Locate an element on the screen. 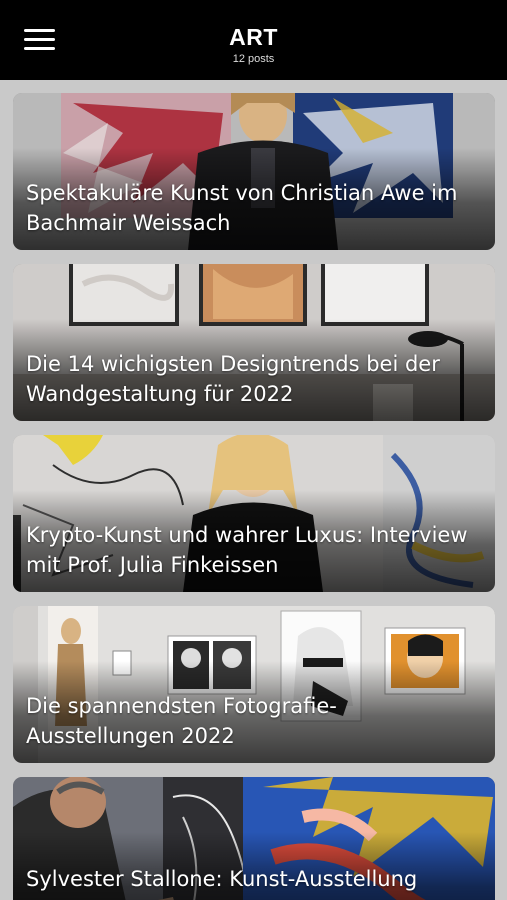  post-card: Sylvester Stallone: Kunst-Ausstellung is located at coordinates (254, 838).